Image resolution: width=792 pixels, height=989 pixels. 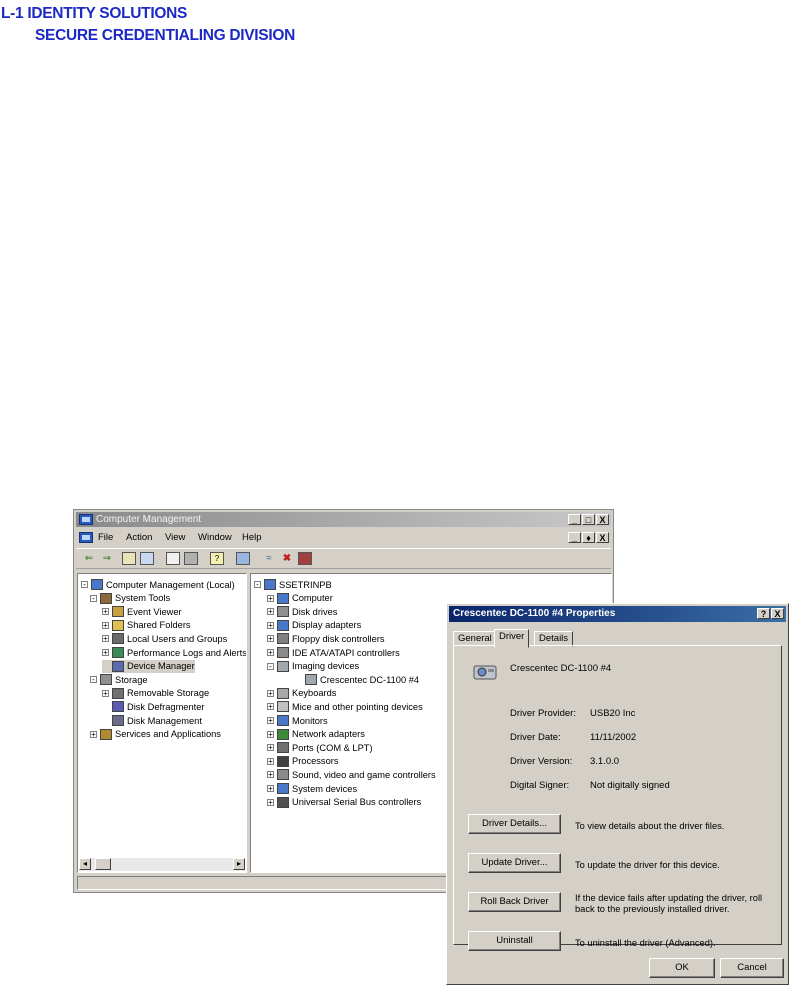 What do you see at coordinates (305, 558) in the screenshot?
I see `disable-device-icon` at bounding box center [305, 558].